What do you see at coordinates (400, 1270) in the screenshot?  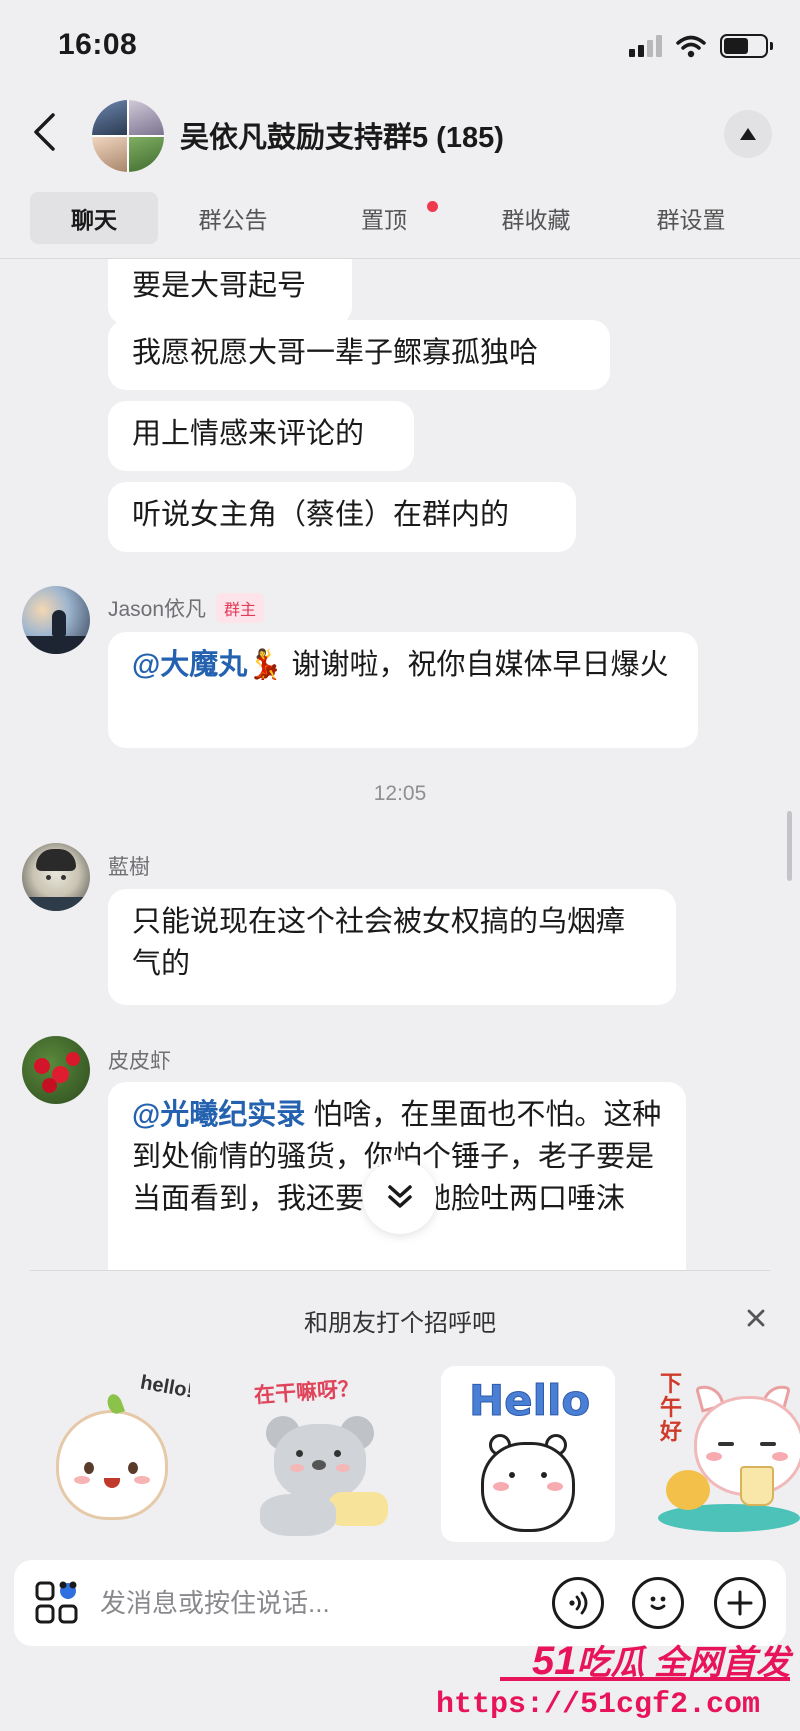 I see `panel-divider` at bounding box center [400, 1270].